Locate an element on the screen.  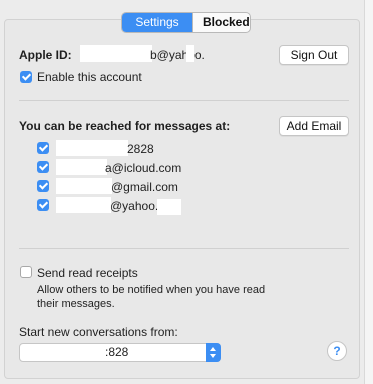
address-text: 2828 is located at coordinates (140, 149).